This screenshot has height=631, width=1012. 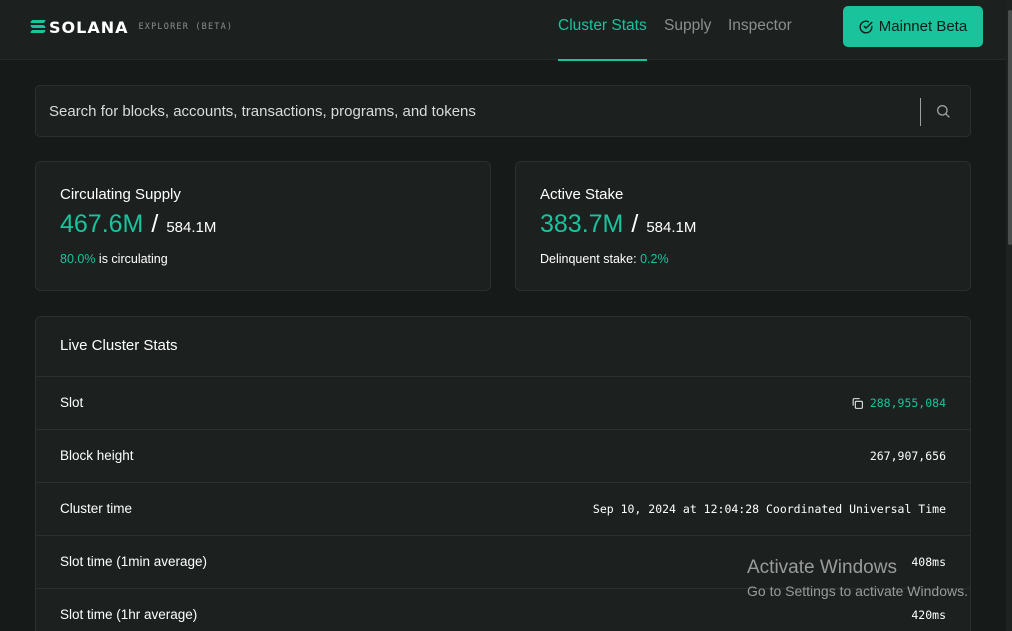 I want to click on search-input, so click(x=479, y=111).